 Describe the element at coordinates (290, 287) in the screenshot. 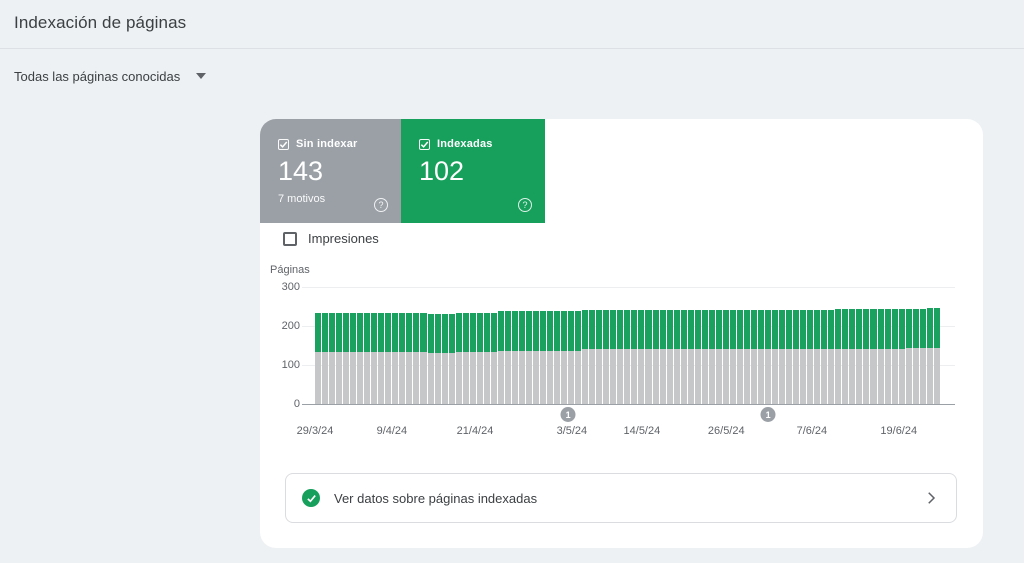

I see `y-tick-label: 300` at that location.